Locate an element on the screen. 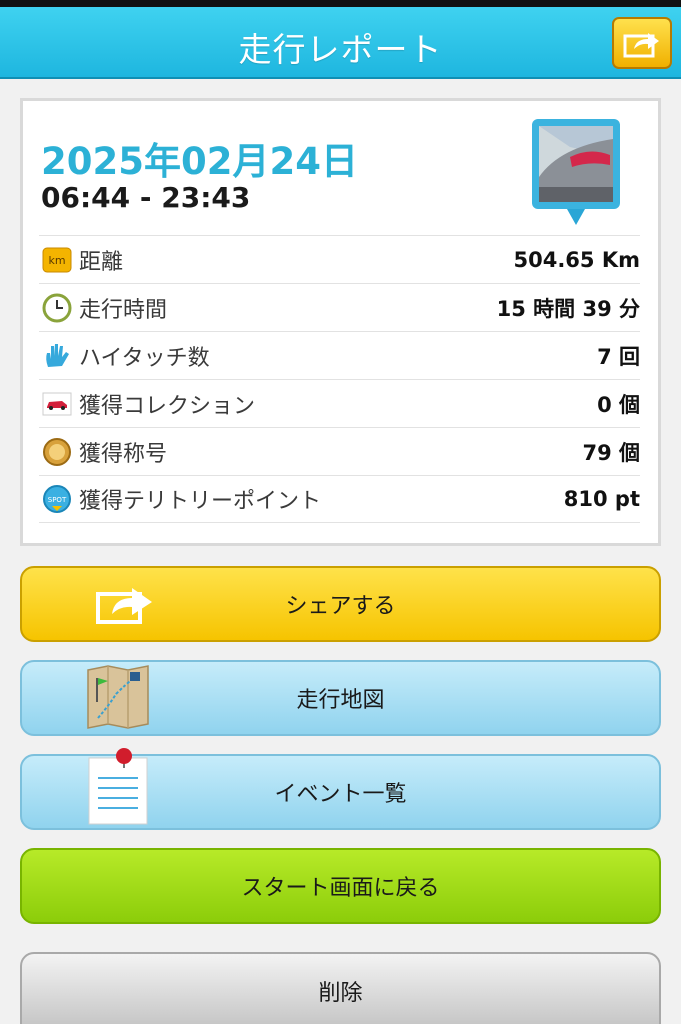 Image resolution: width=681 pixels, height=1024 pixels. back-to-start-button-label: スタート画面に戻る is located at coordinates (340, 888).